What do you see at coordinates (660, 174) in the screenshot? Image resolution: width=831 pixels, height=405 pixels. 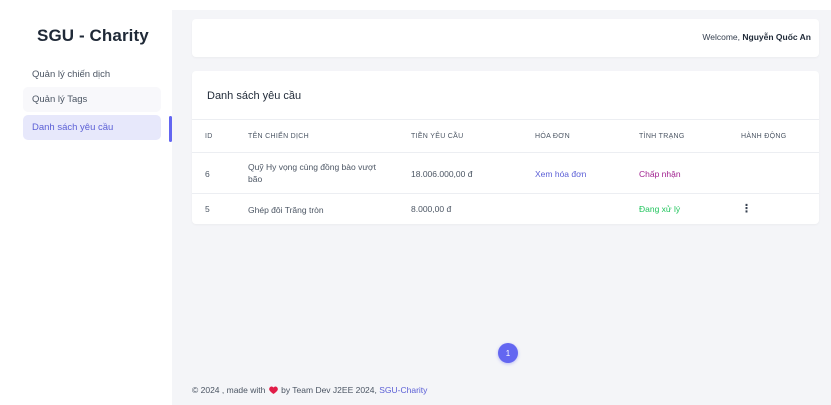 I see `status-badge: Chấp nhận` at bounding box center [660, 174].